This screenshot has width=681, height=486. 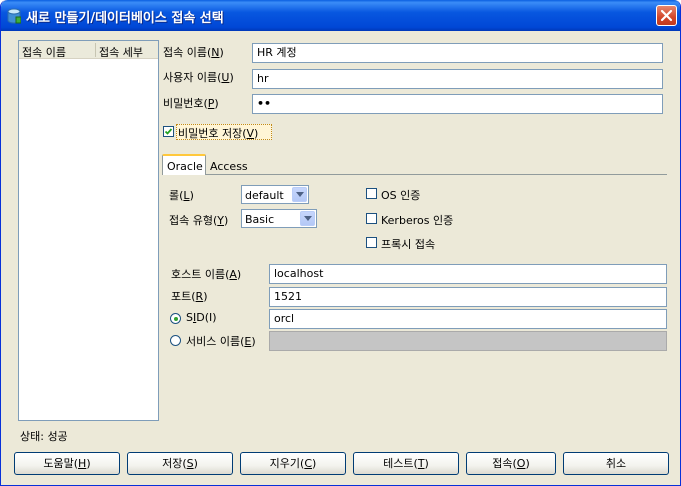 I want to click on conn-type-dropdown-button, so click(x=307, y=218).